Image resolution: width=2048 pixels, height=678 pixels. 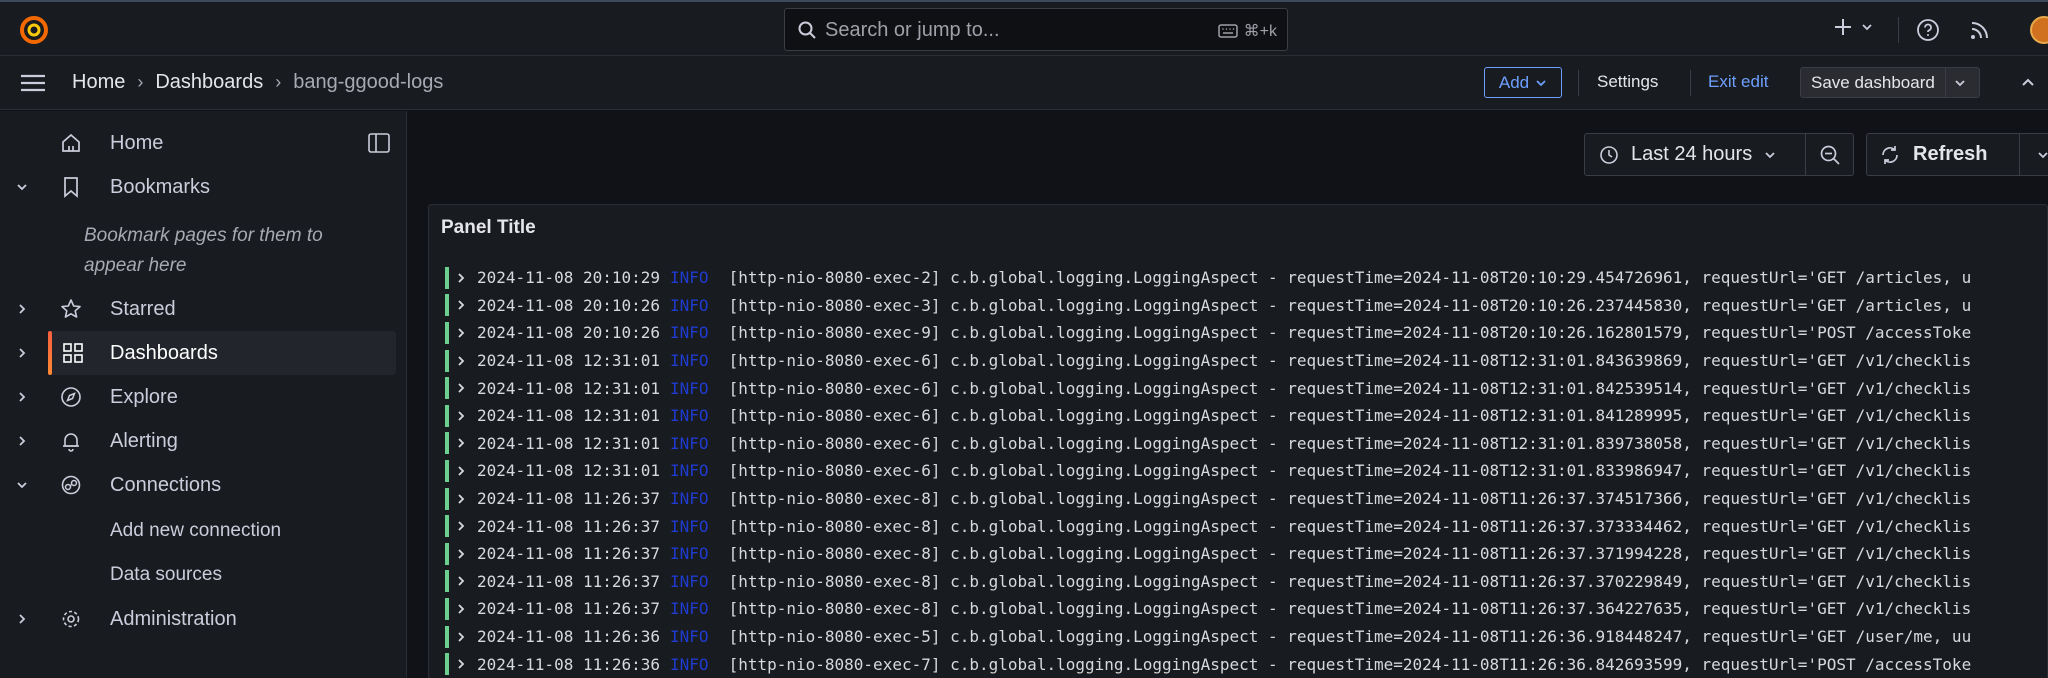 I want to click on grafana-logo-icon, so click(x=34, y=30).